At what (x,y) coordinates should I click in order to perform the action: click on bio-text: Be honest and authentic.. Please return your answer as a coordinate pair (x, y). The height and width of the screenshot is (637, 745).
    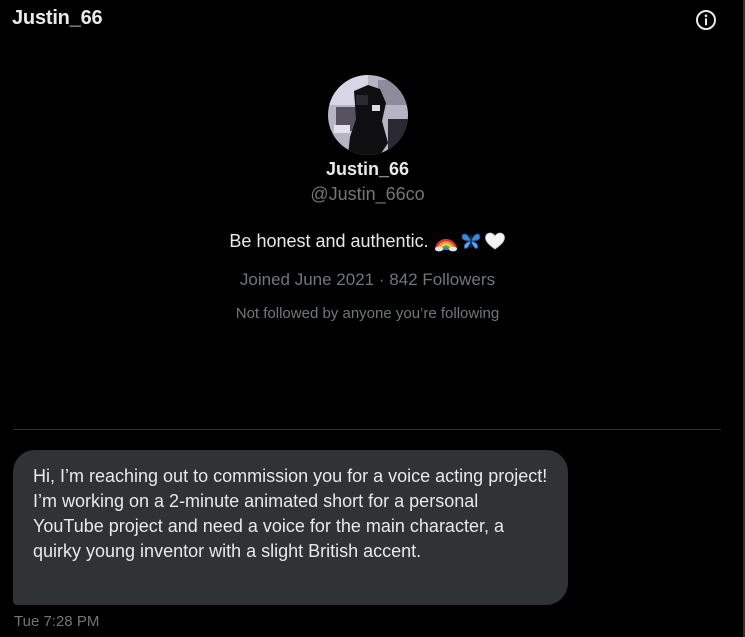
    Looking at the image, I should click on (329, 241).